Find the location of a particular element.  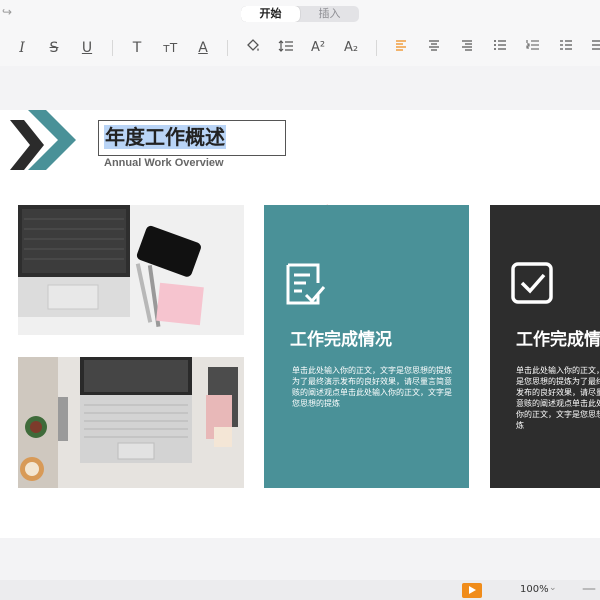

align-center-icon is located at coordinates (434, 48).